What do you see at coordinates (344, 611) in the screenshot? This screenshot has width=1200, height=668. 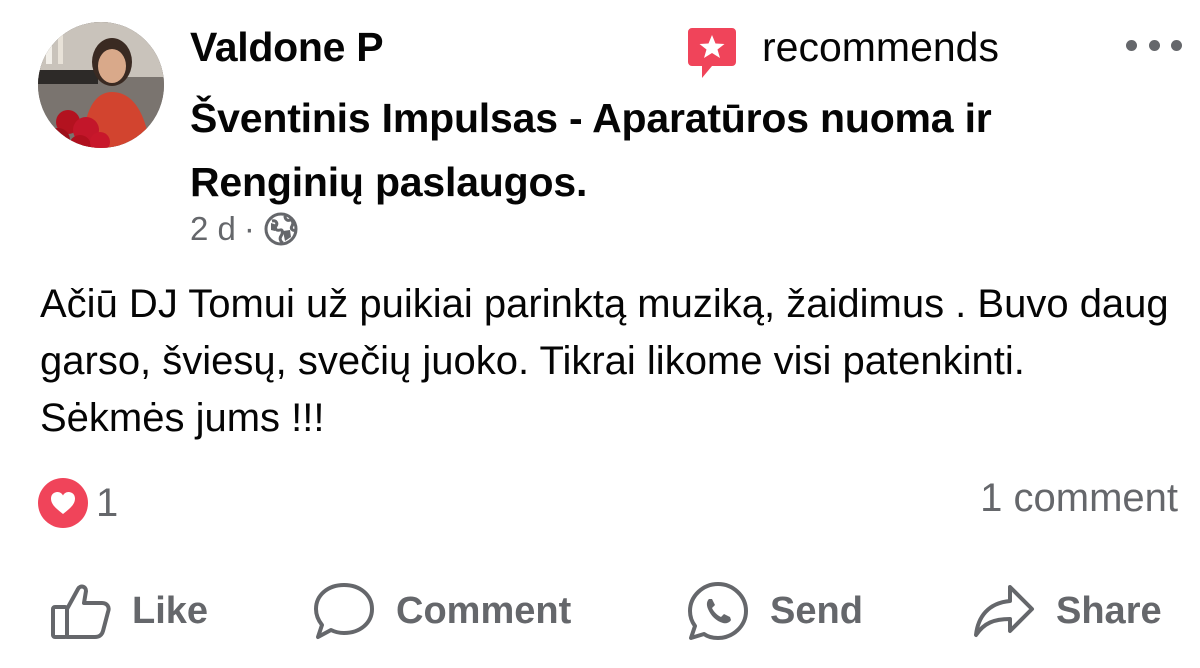 I see `comment-icon` at bounding box center [344, 611].